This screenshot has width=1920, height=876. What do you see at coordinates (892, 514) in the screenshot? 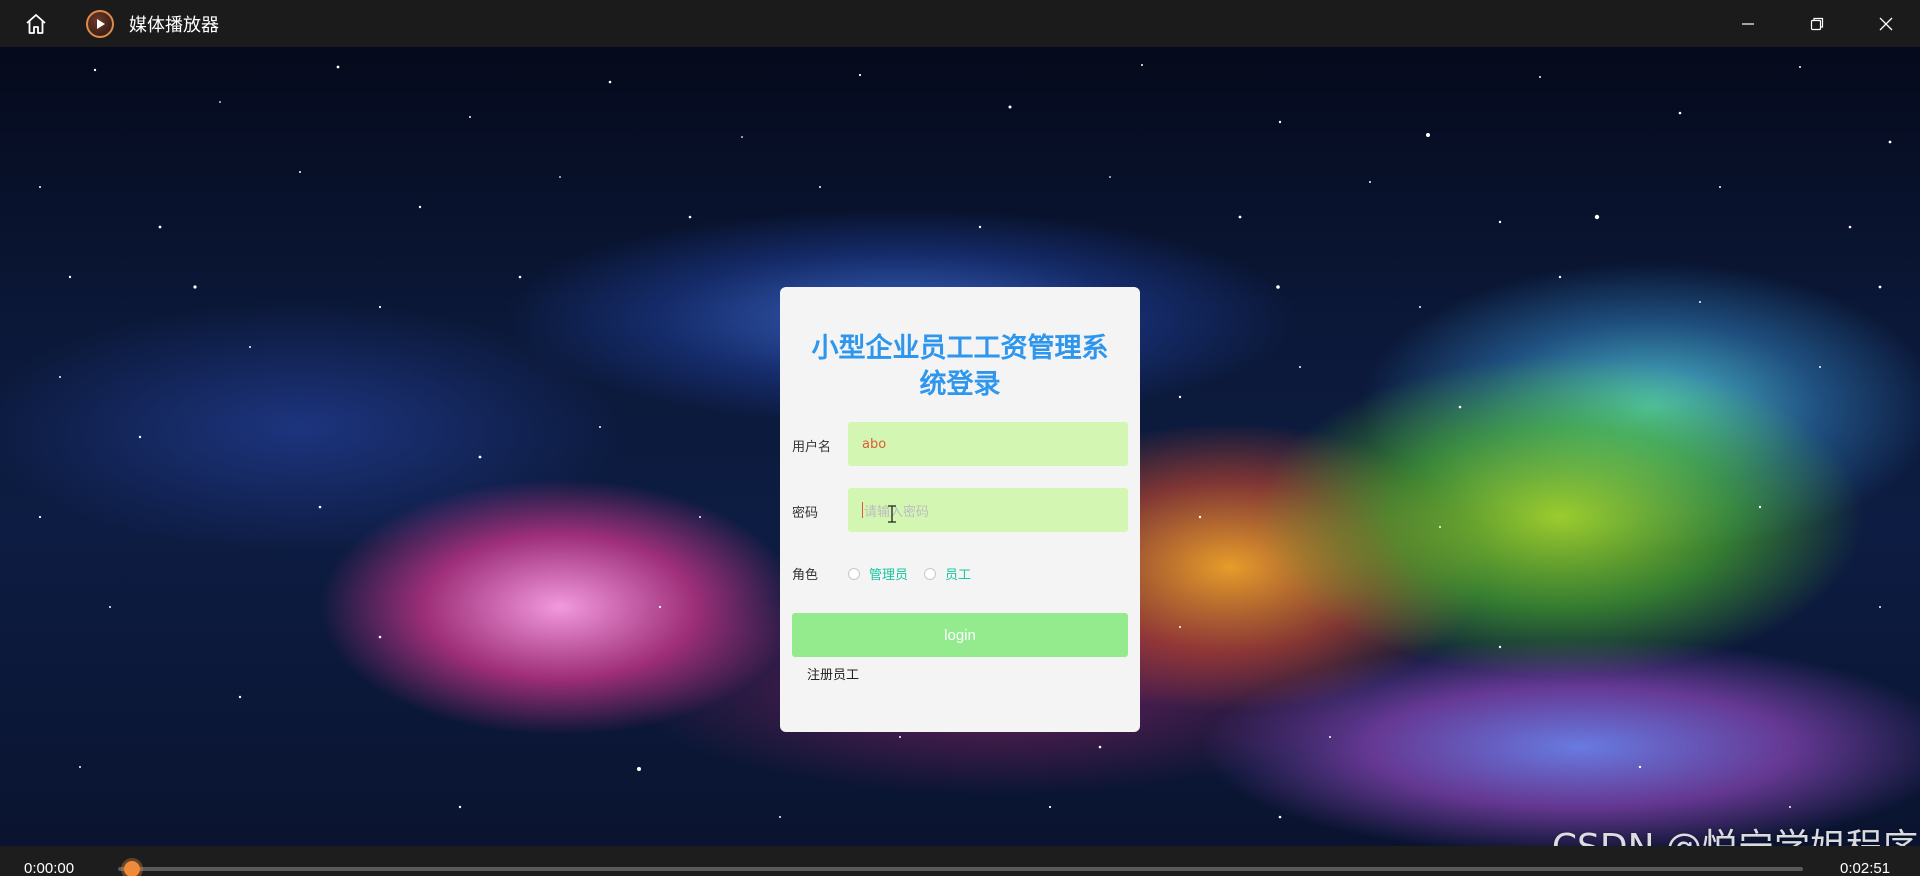
I see `ibeam-cursor-icon` at bounding box center [892, 514].